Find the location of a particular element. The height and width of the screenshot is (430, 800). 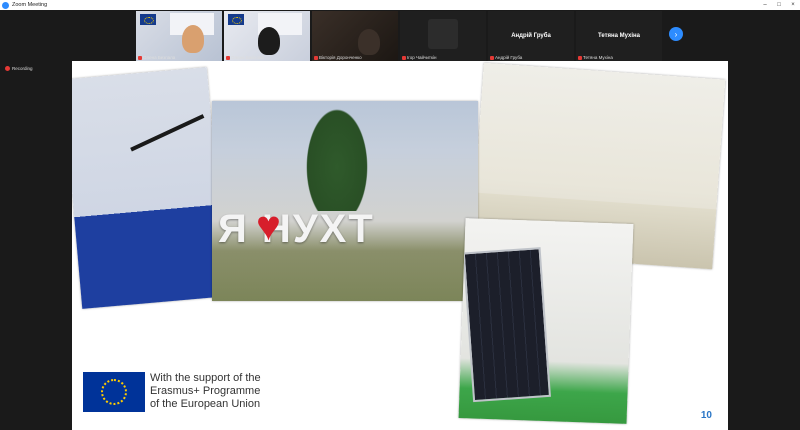

support-line: Erasmus+ Programme is located at coordinates (205, 391).